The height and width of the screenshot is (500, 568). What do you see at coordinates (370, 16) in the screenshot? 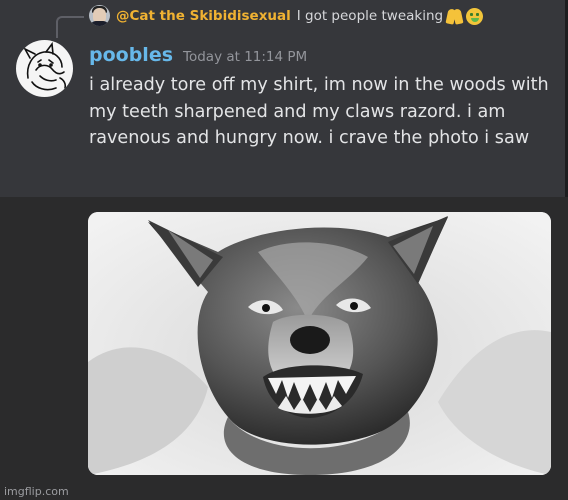
I see `reply-text: I got people tweaking` at bounding box center [370, 16].